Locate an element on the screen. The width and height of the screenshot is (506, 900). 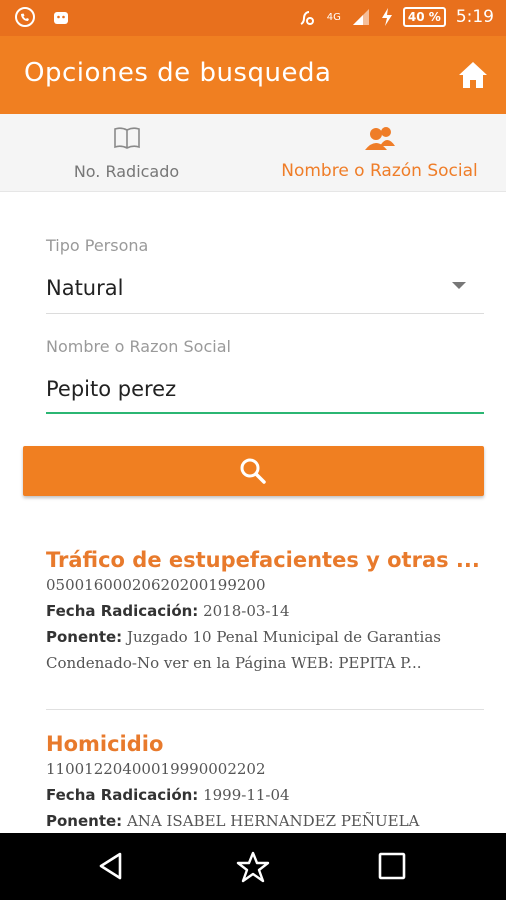
accessibility-icon is located at coordinates (307, 18).